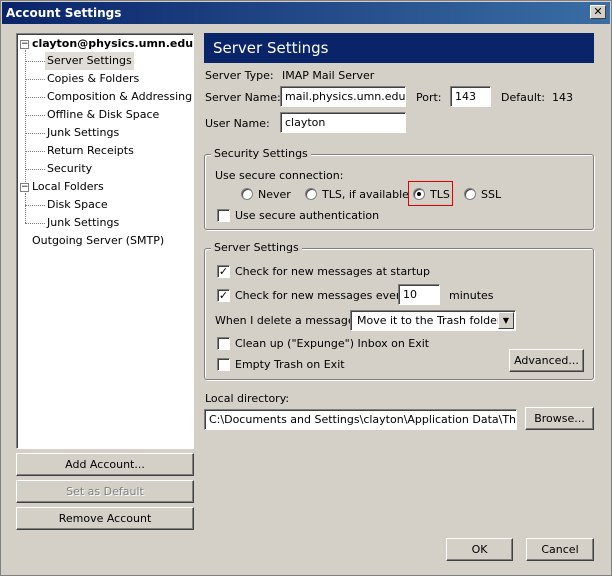 The width and height of the screenshot is (612, 576). Describe the element at coordinates (598, 12) in the screenshot. I see `close-icon: ✕` at that location.